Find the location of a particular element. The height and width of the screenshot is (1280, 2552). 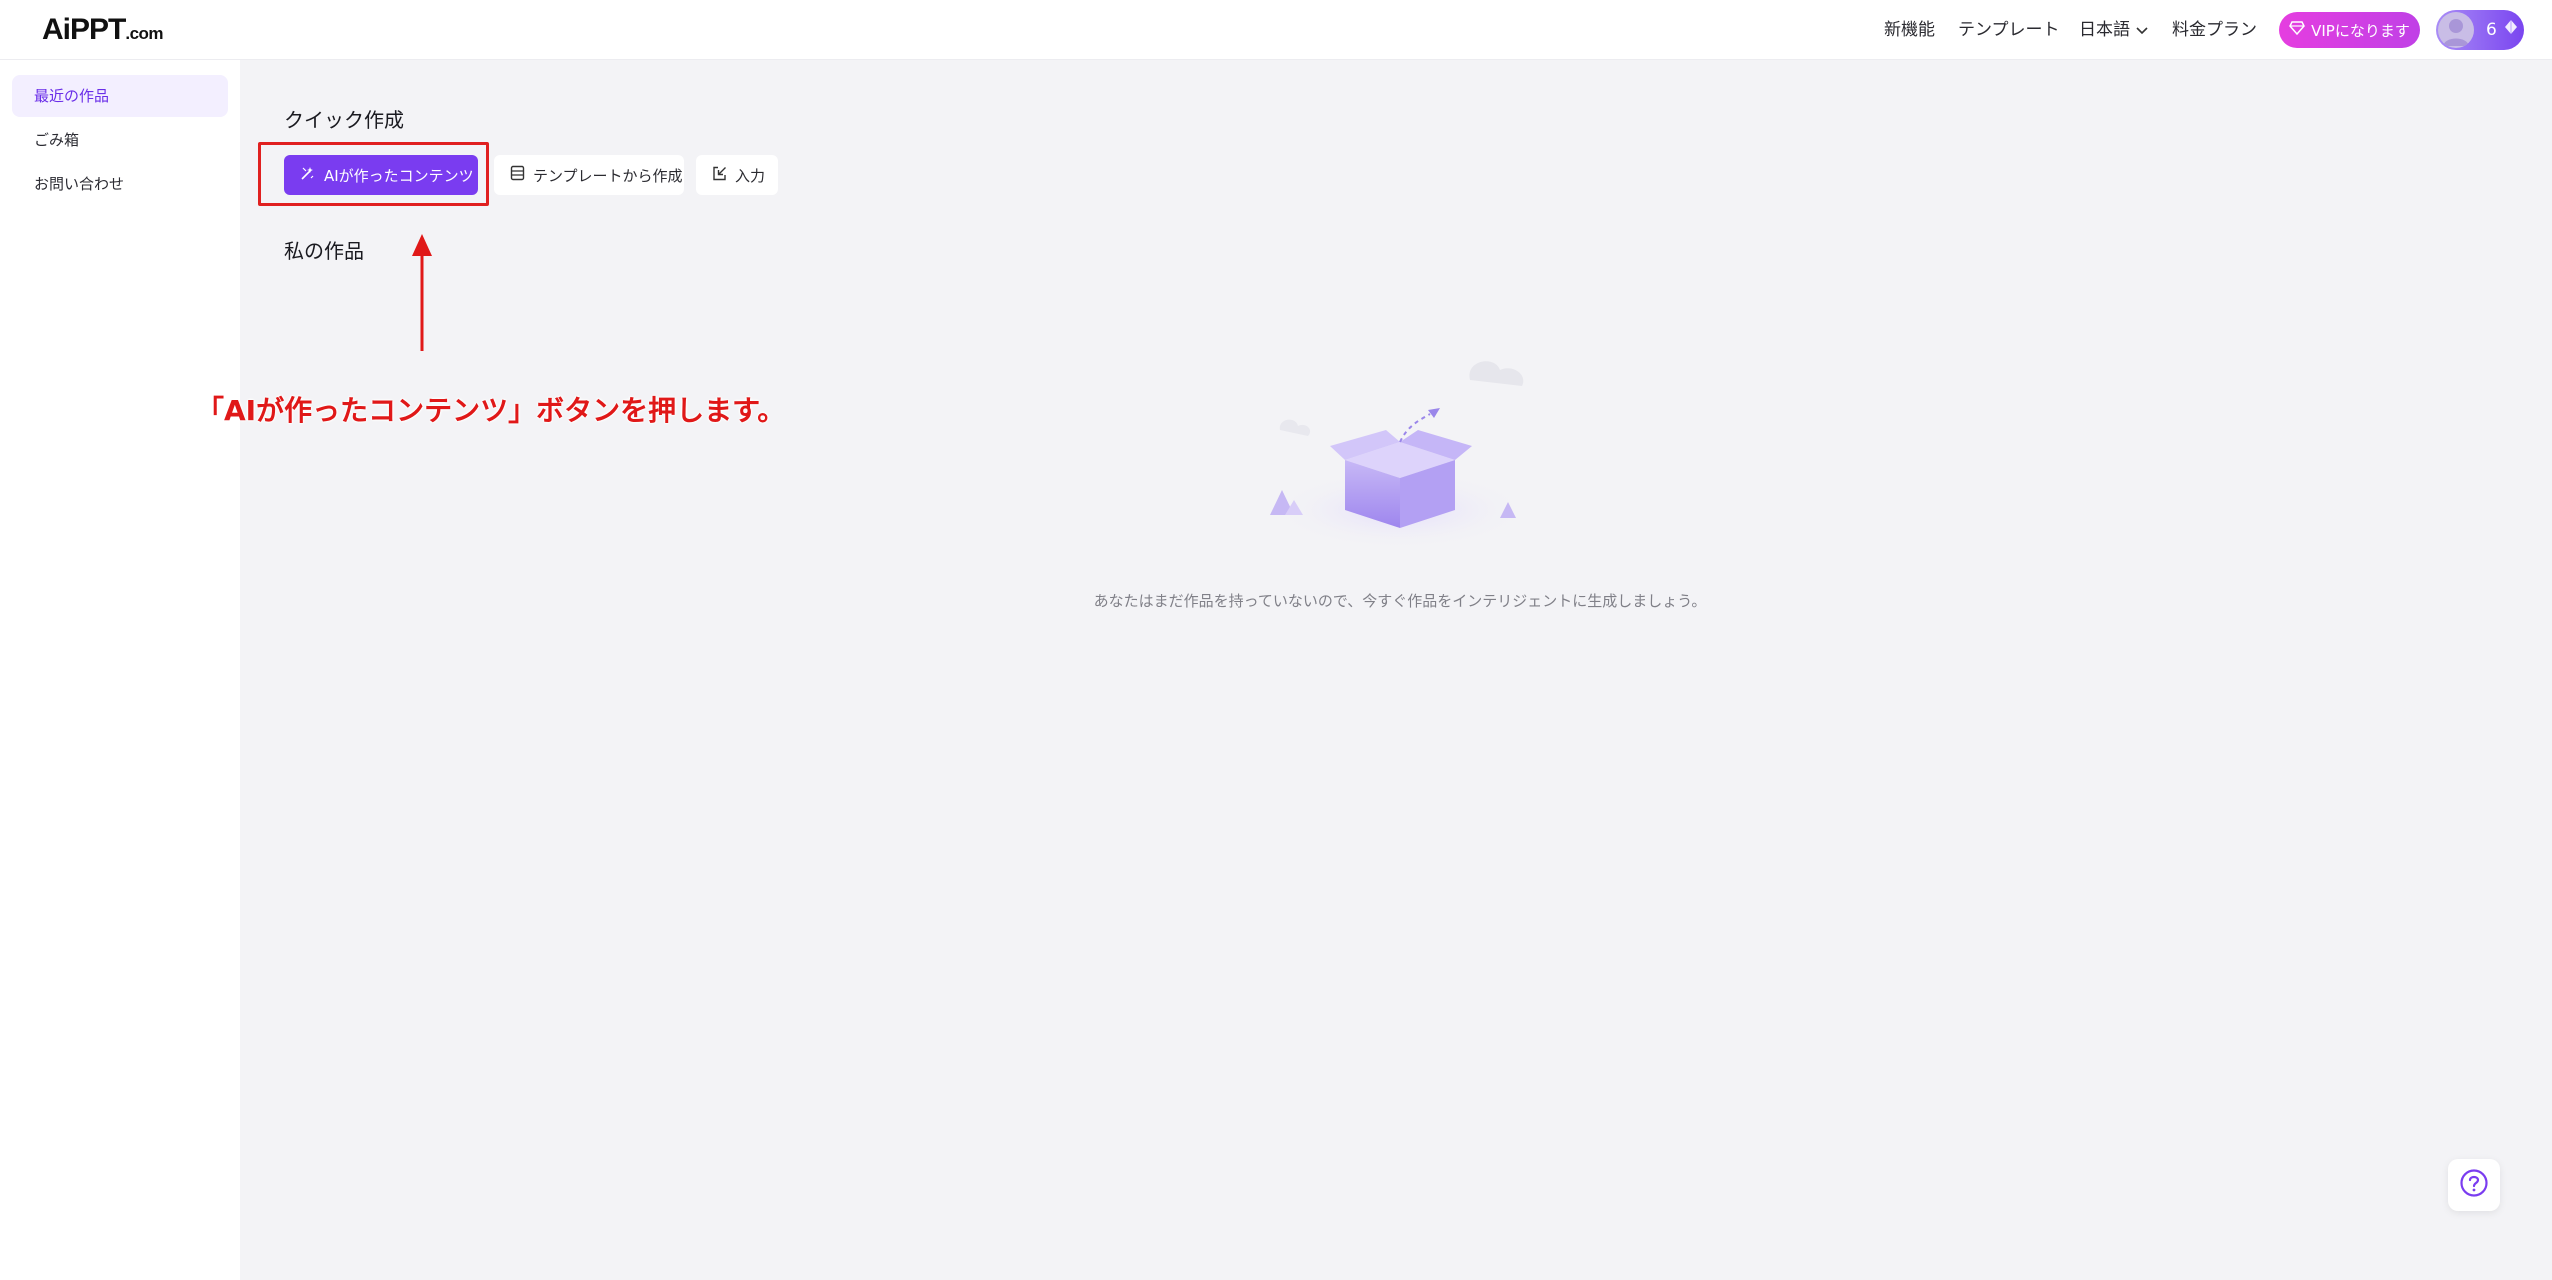

import-label: 入力 is located at coordinates (750, 175).